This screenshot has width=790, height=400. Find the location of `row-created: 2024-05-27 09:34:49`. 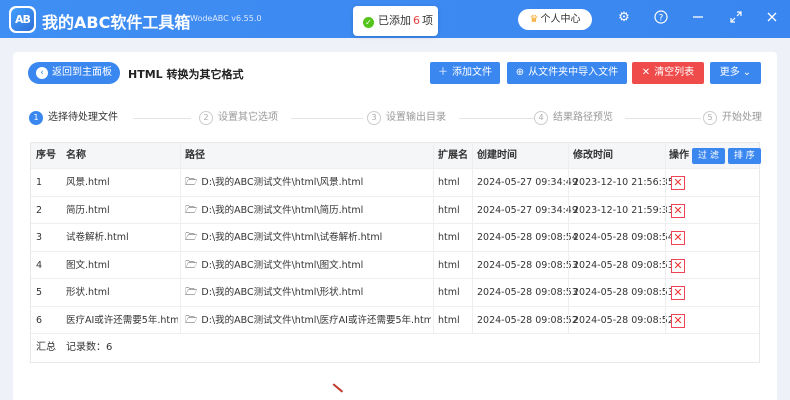

row-created: 2024-05-27 09:34:49 is located at coordinates (527, 182).